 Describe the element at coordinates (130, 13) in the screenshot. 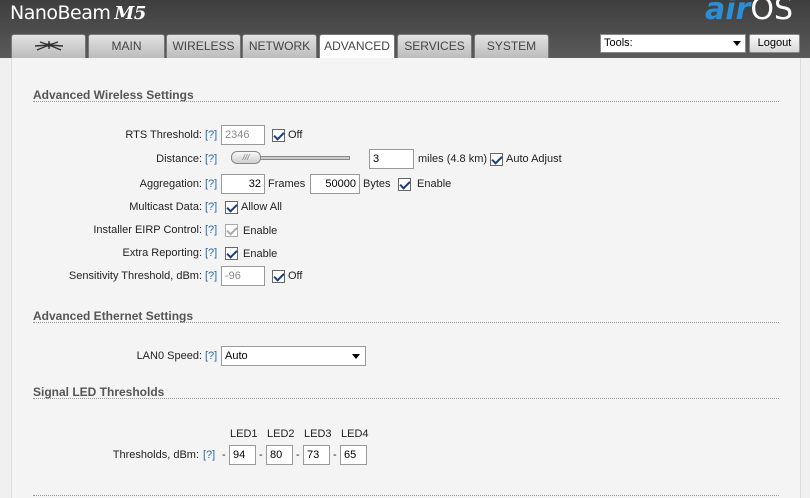

I see `device-model: M5` at that location.